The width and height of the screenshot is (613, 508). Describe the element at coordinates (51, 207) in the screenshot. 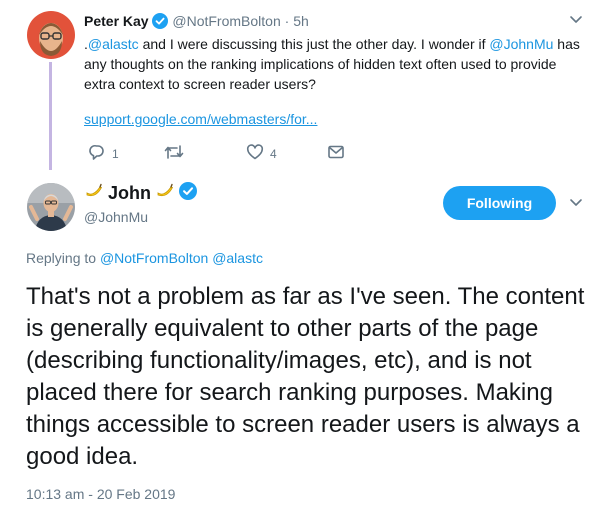

I see `avatar-john` at that location.